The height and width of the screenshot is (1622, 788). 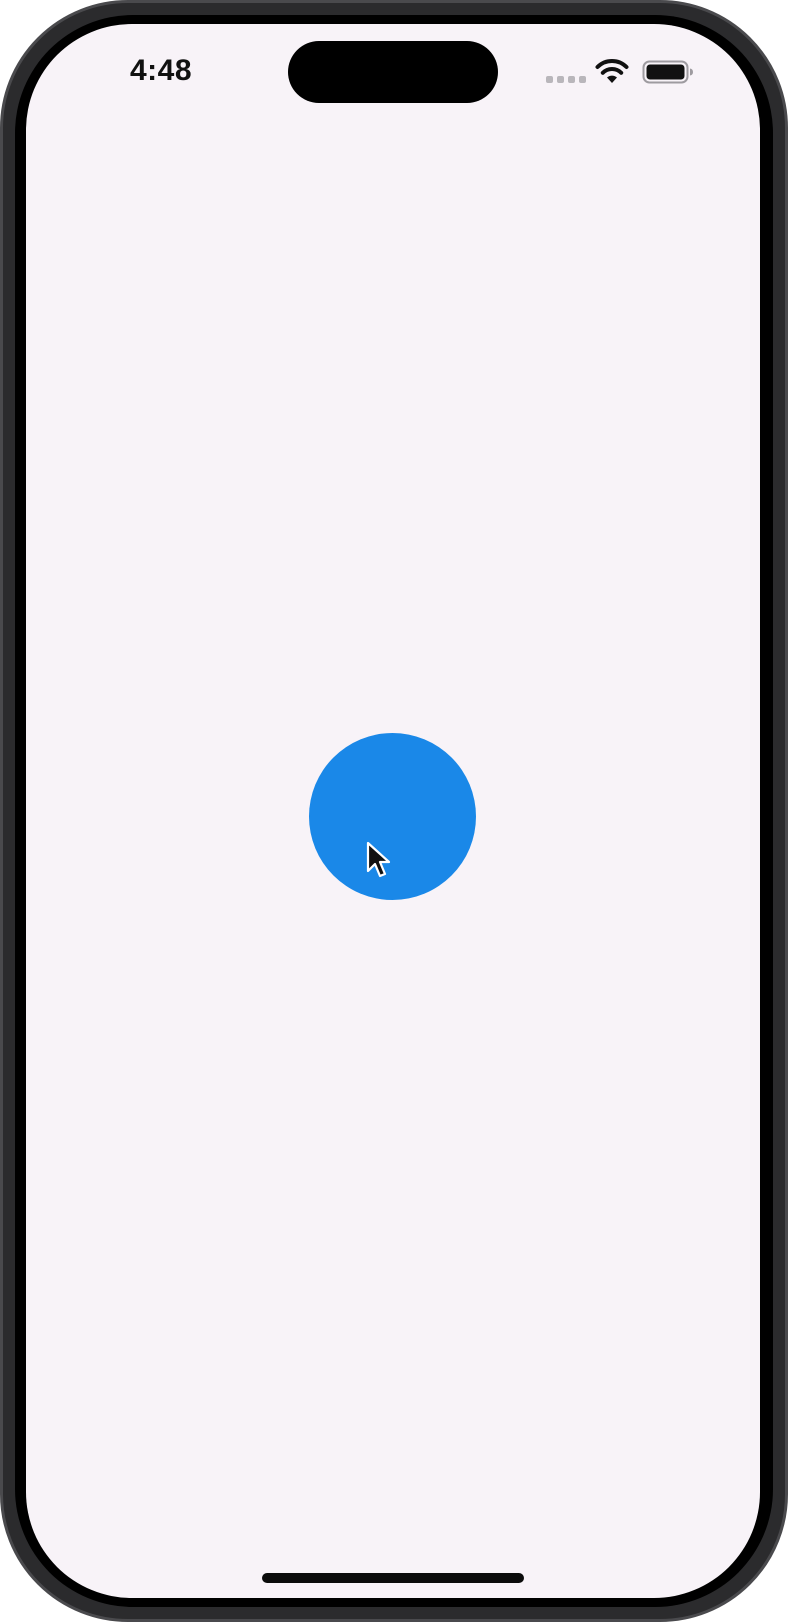 What do you see at coordinates (393, 1578) in the screenshot?
I see `home-indicator` at bounding box center [393, 1578].